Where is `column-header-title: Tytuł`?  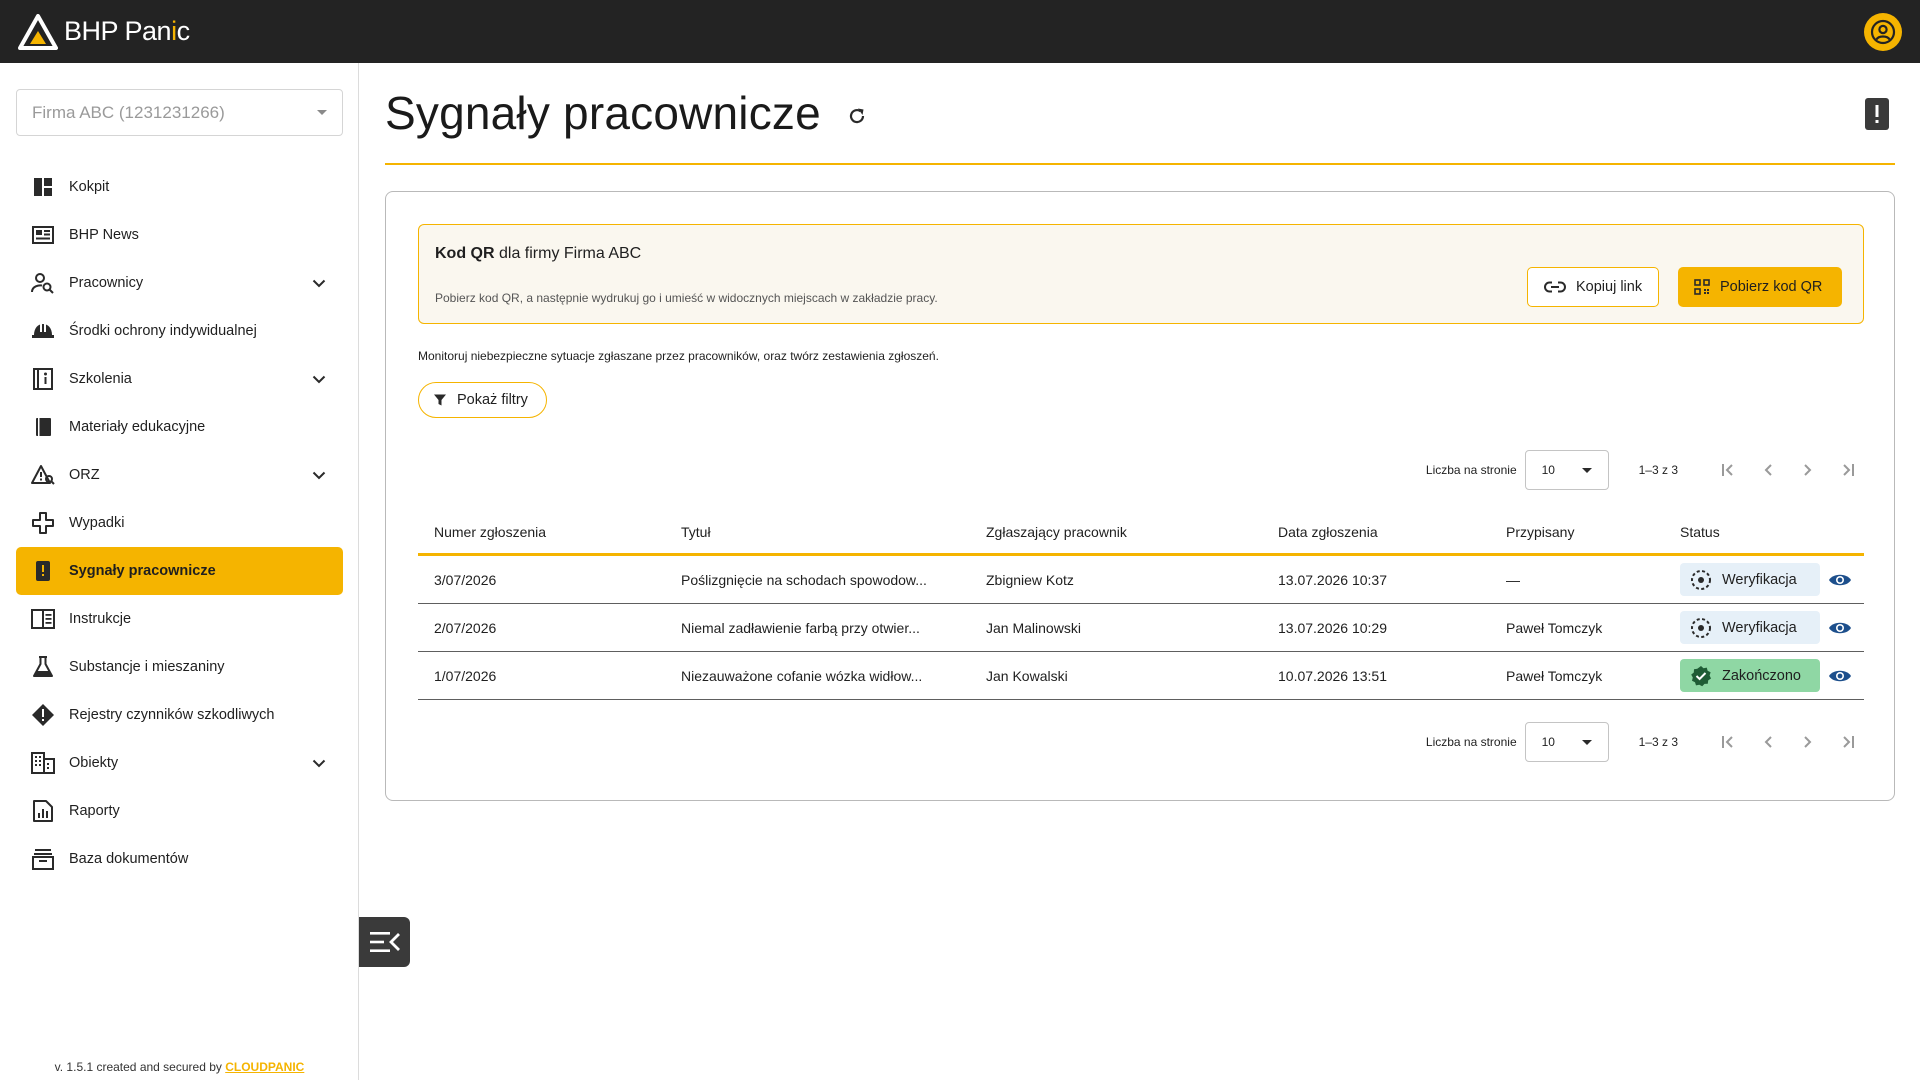 column-header-title: Tytuł is located at coordinates (817, 532).